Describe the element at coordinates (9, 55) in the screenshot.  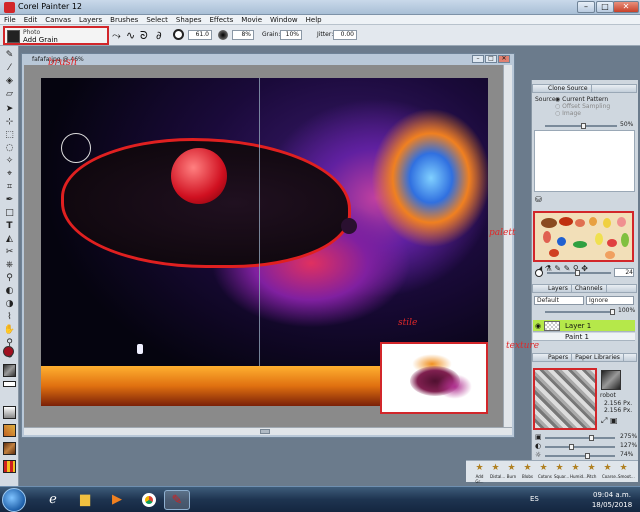
I see `brush-tool-icon: ✎` at that location.